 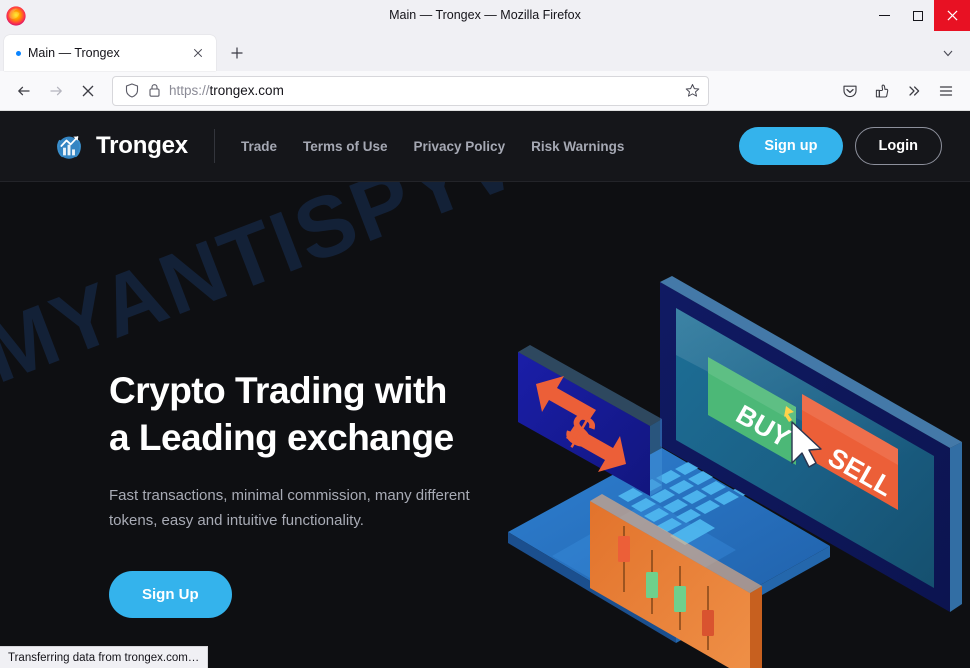 What do you see at coordinates (319, 414) in the screenshot?
I see `page-title: Crypto Trading with a Leading exchange` at bounding box center [319, 414].